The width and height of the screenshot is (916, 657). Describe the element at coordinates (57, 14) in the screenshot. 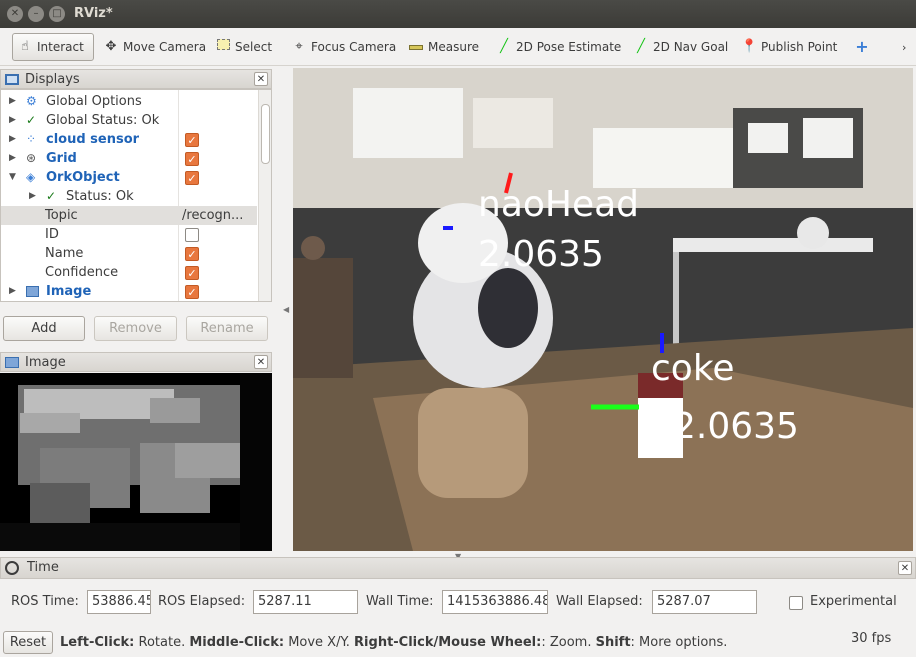

I see `maximize-icon: □` at that location.